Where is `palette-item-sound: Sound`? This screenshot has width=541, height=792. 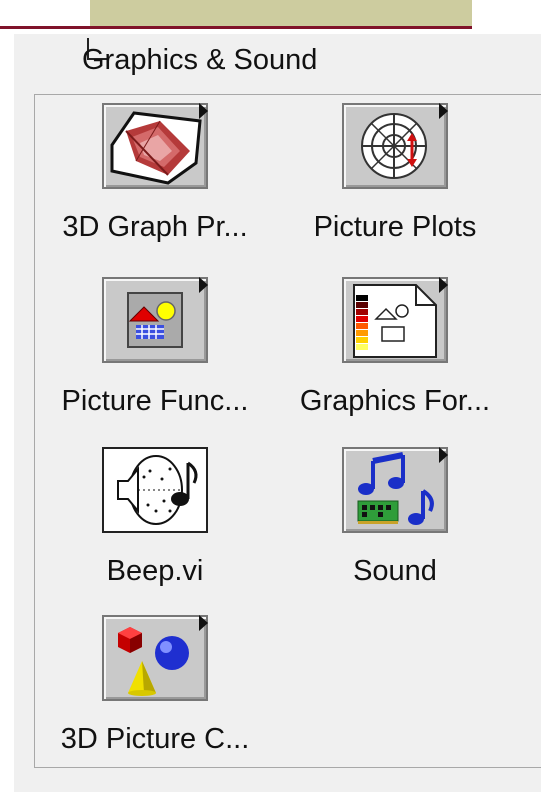
palette-item-sound: Sound is located at coordinates (395, 532).